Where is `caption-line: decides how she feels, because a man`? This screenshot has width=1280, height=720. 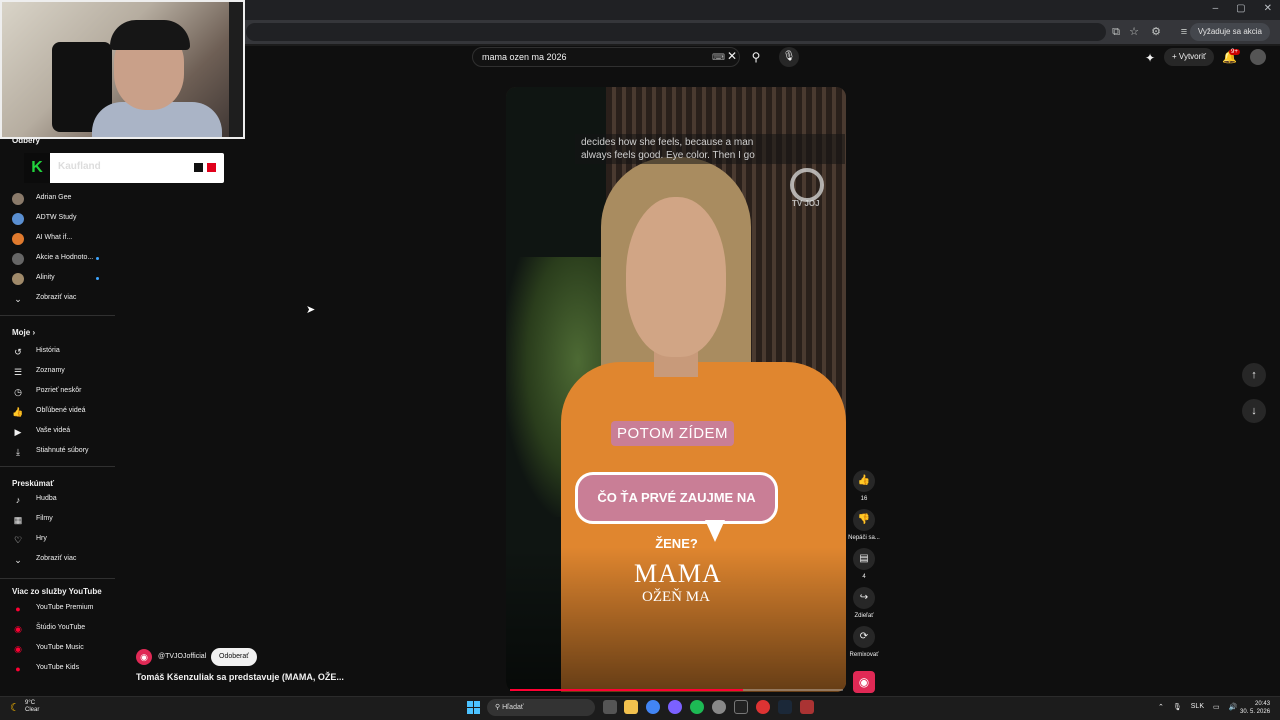
caption-line: decides how she feels, because a man is located at coordinates (667, 142).